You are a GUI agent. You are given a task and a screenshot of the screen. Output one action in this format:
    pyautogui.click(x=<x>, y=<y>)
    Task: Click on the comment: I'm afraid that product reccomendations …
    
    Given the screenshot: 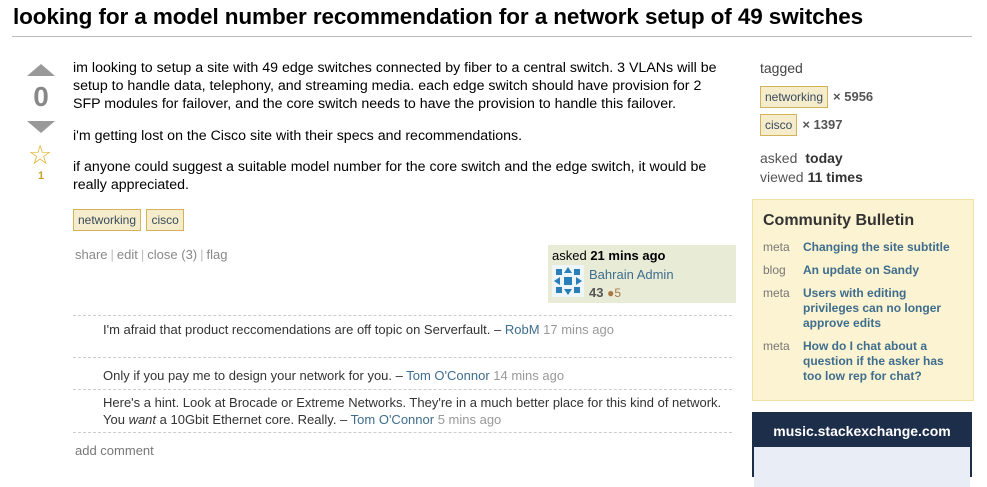 What is the action you would take?
    pyautogui.click(x=418, y=329)
    